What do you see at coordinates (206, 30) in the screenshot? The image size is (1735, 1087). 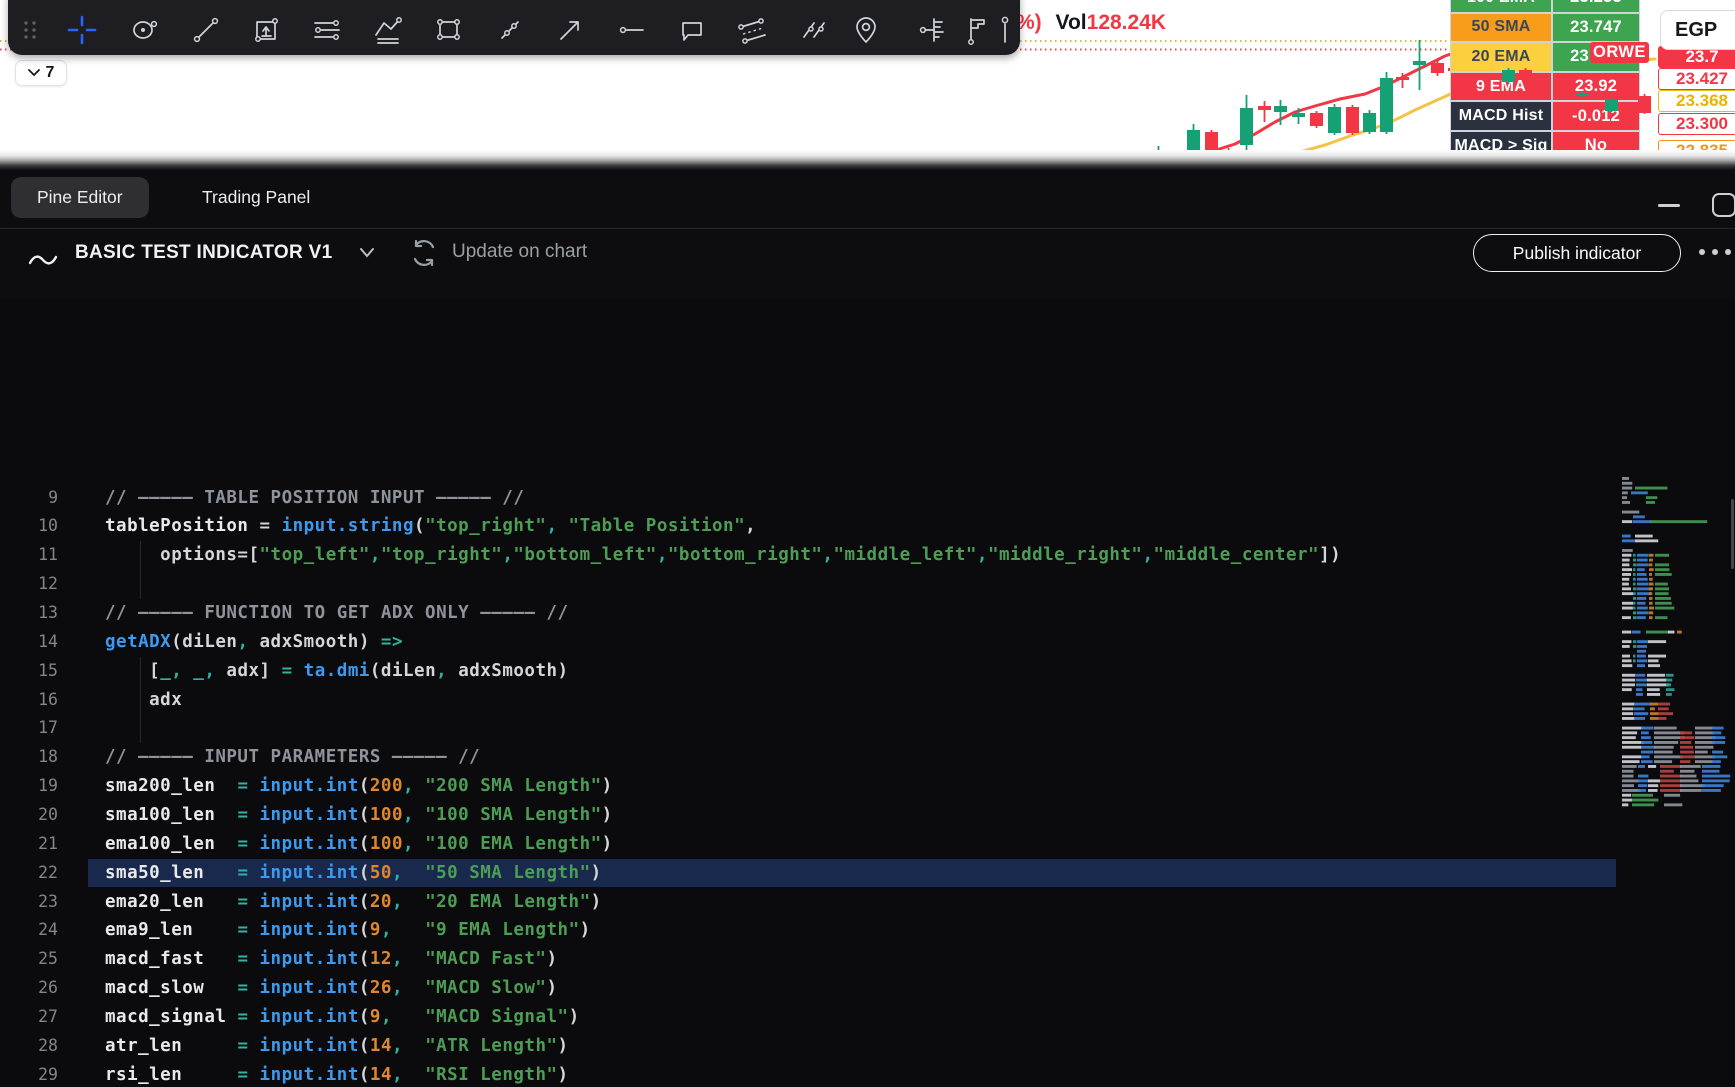 I see `tool-trend-line-icon` at bounding box center [206, 30].